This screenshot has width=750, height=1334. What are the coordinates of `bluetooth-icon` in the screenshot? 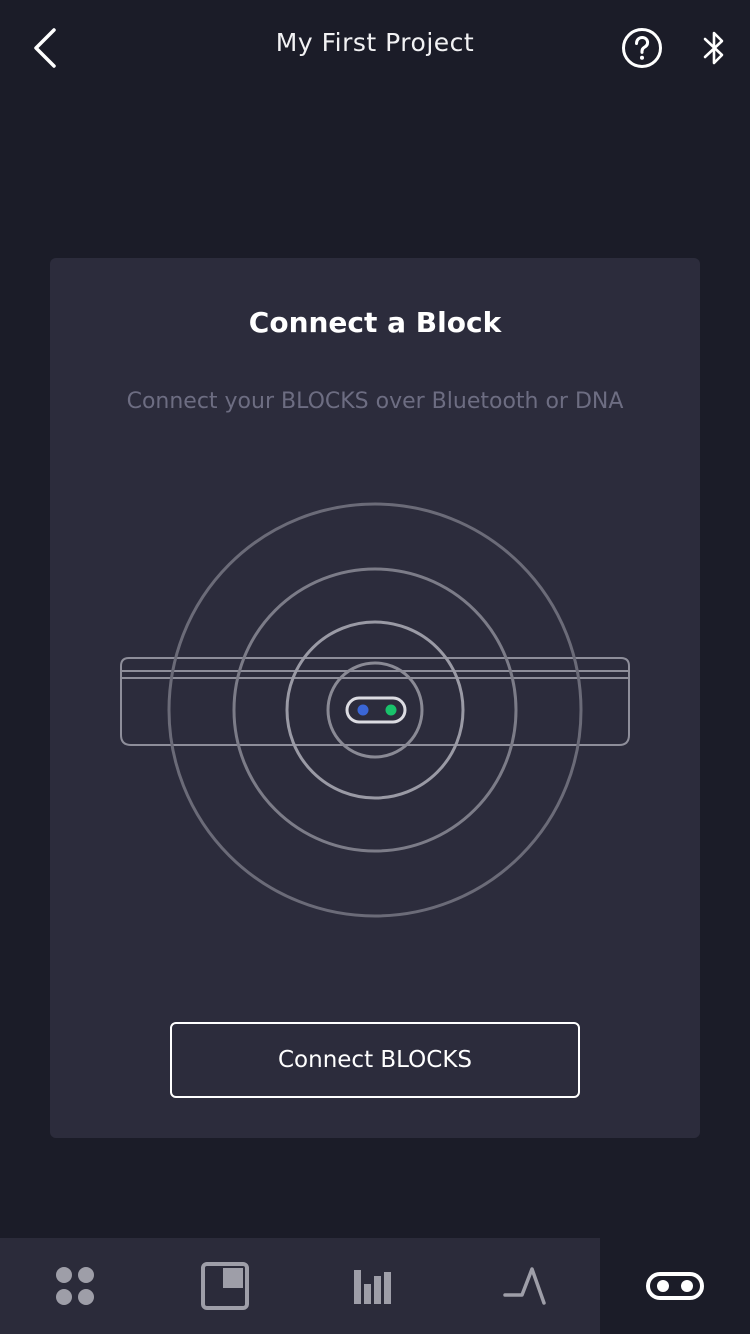 It's located at (713, 48).